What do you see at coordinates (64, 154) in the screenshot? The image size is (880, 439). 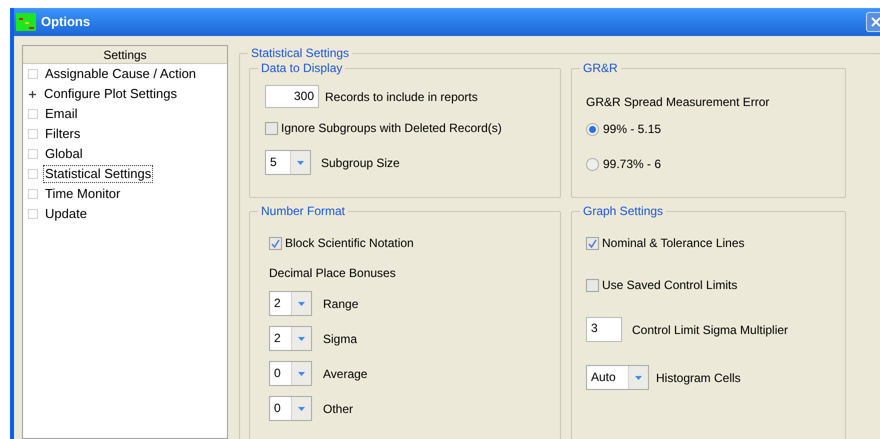 I see `tree-item: Global` at bounding box center [64, 154].